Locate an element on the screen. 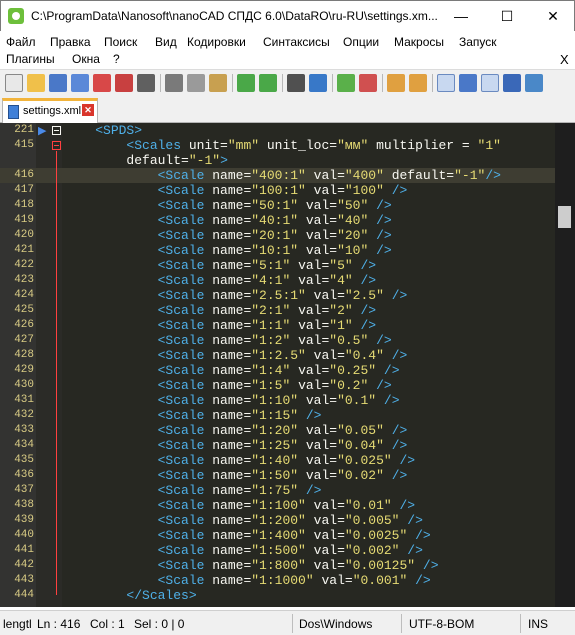 The height and width of the screenshot is (635, 575). zoom-in-icon is located at coordinates (346, 83).